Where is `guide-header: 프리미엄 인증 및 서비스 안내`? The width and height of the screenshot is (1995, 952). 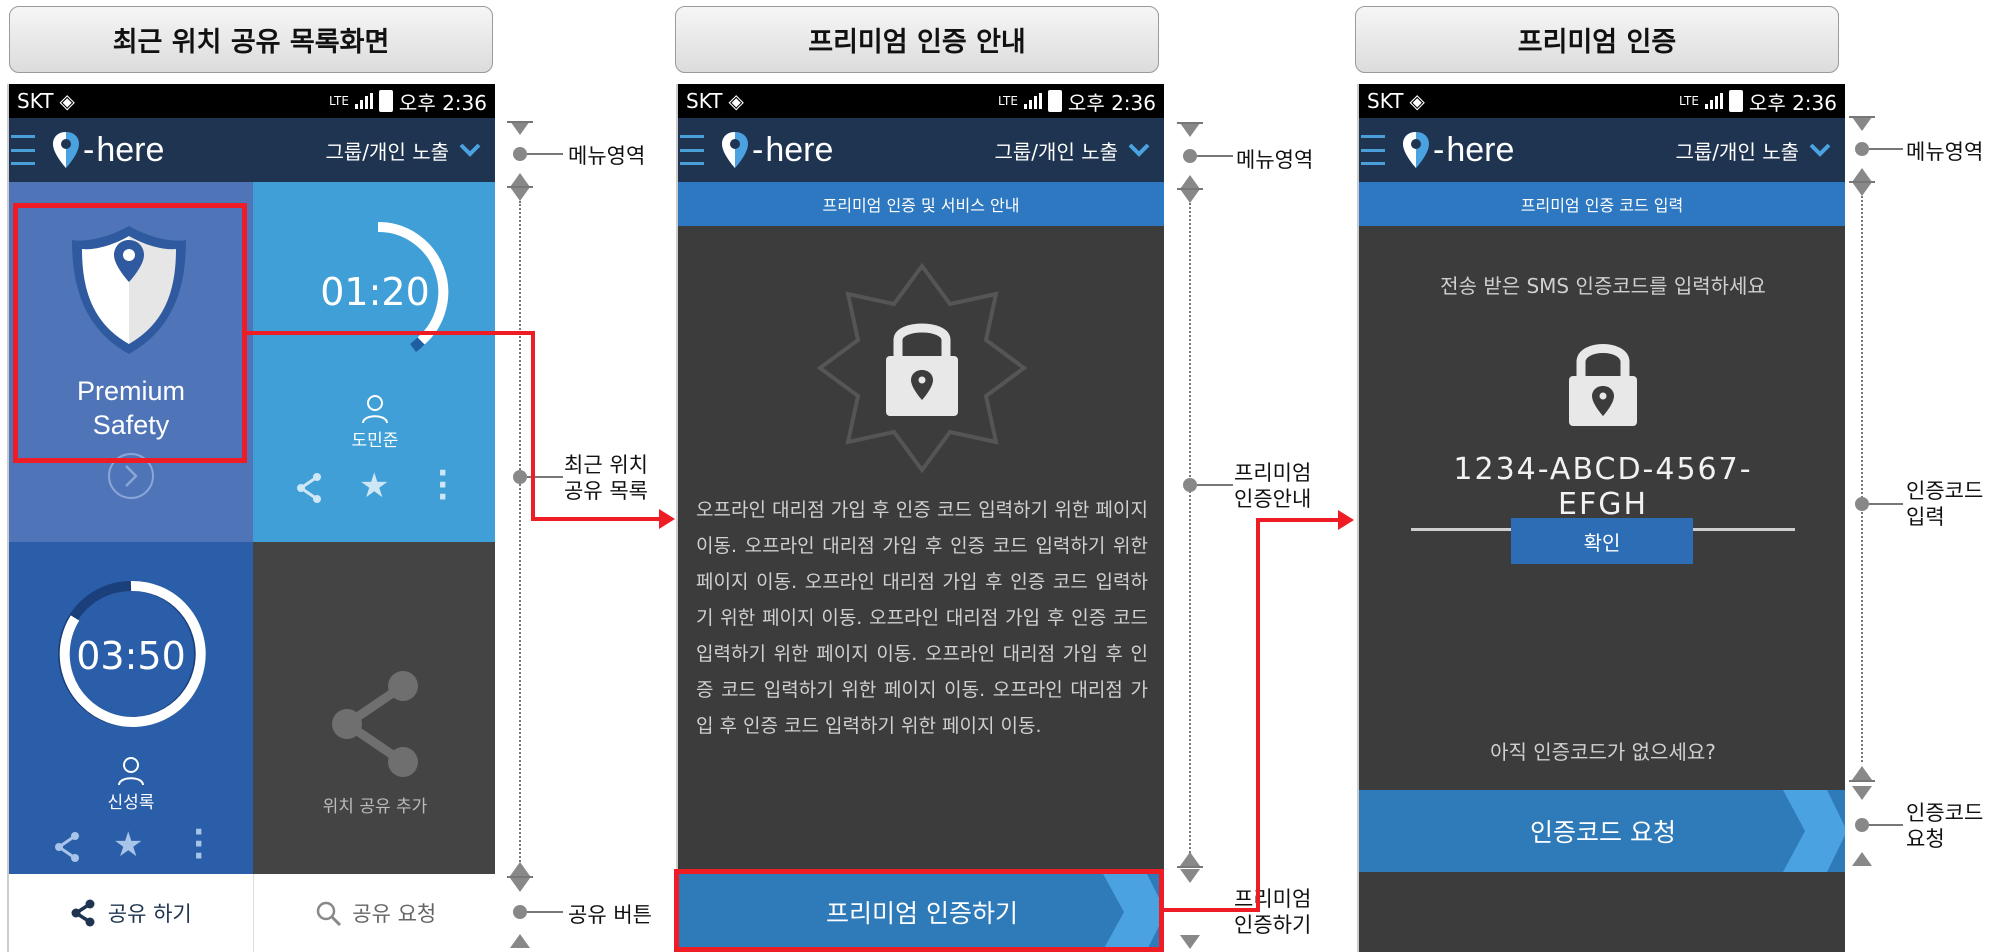 guide-header: 프리미엄 인증 및 서비스 안내 is located at coordinates (921, 204).